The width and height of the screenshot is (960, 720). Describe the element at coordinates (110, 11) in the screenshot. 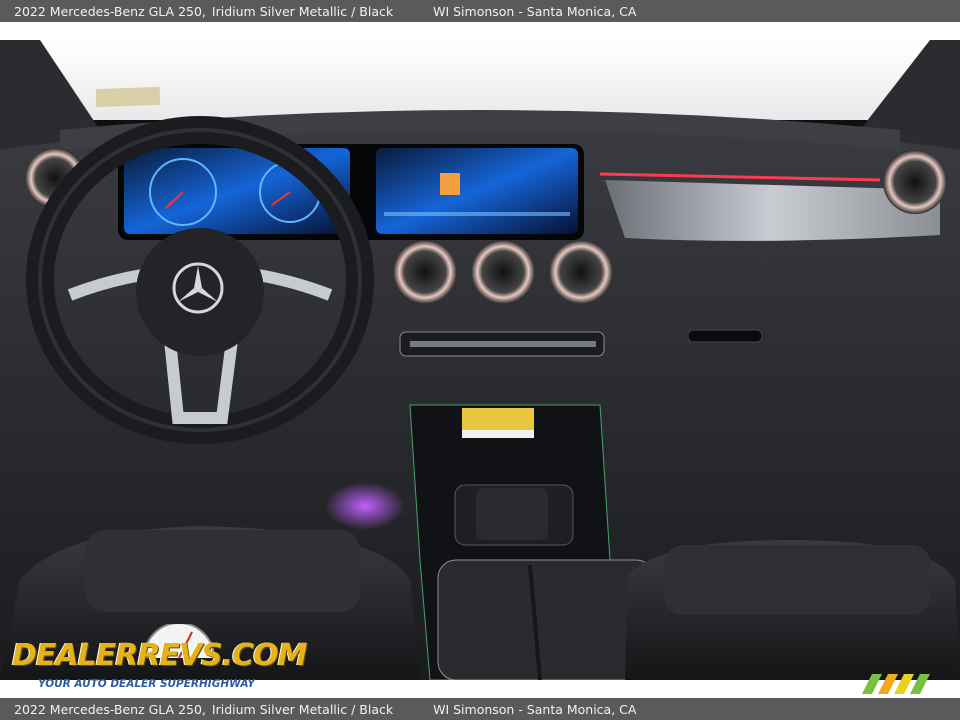

I see `caption-vehicle: 2022 Mercedes-Benz GLA 250,` at that location.